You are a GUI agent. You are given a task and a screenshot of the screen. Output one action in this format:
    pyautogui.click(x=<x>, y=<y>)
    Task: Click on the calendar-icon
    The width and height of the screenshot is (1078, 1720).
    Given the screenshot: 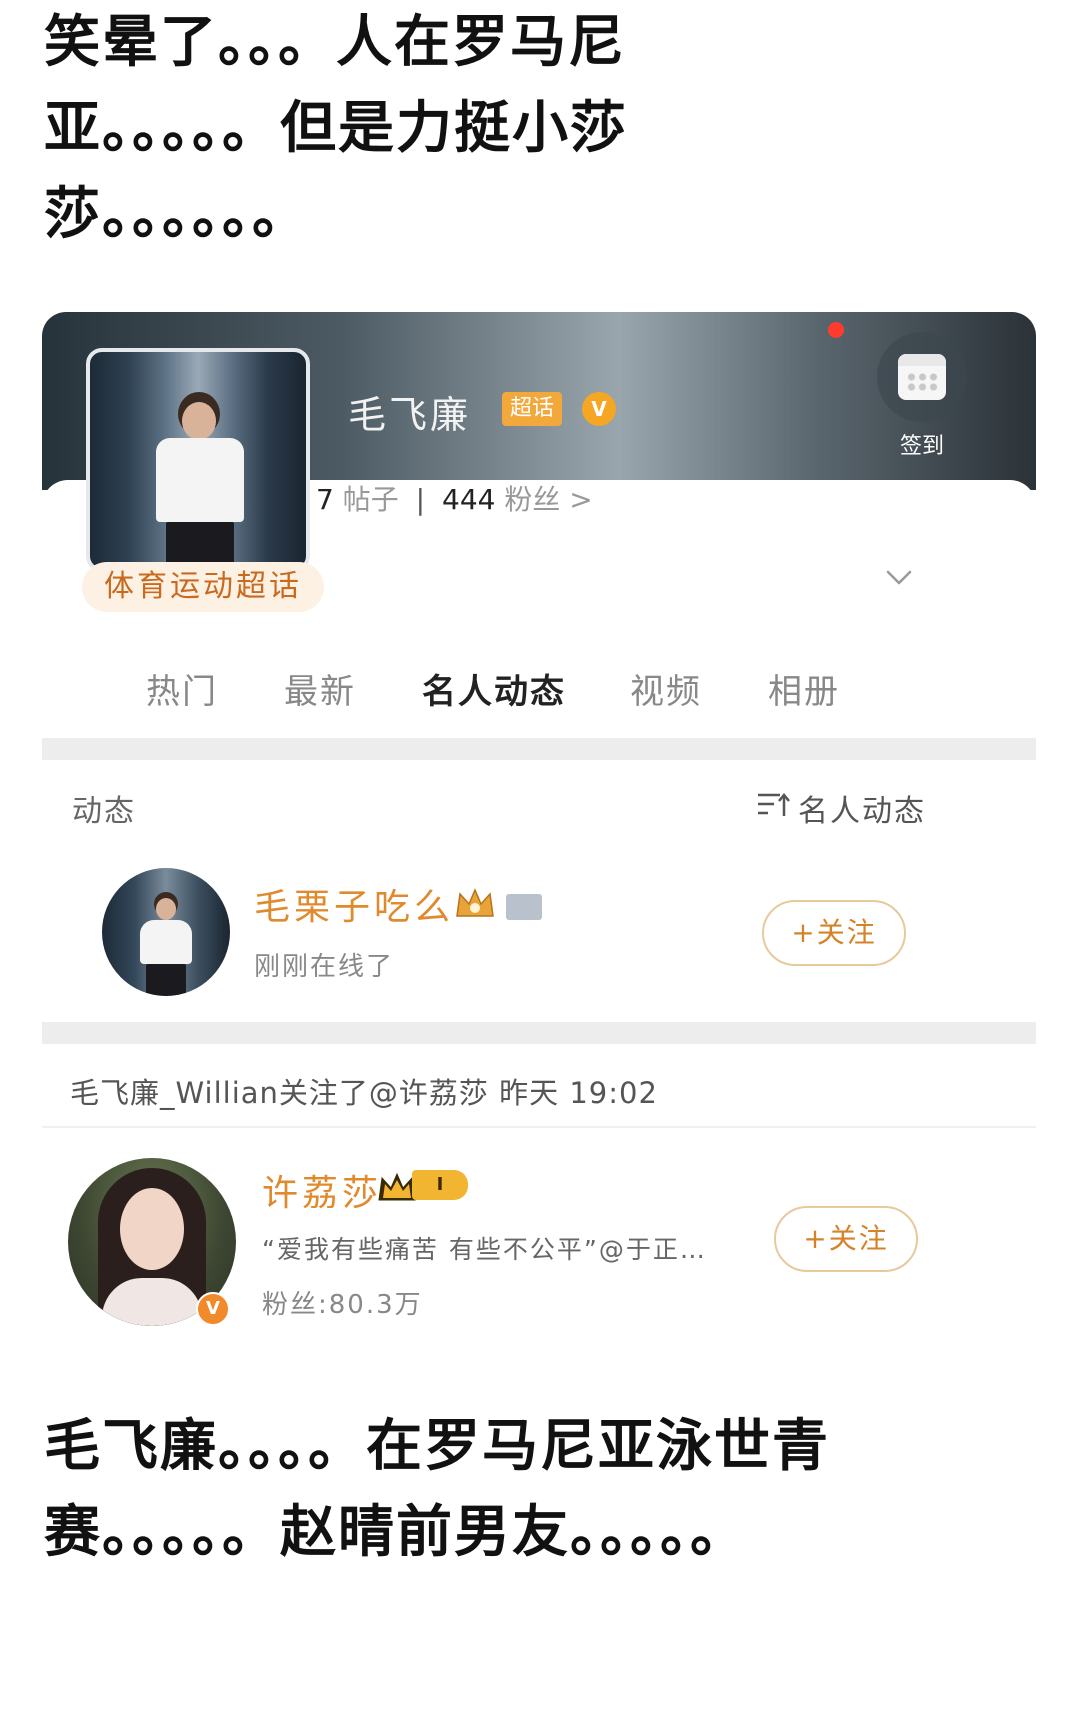 What is the action you would take?
    pyautogui.click(x=922, y=377)
    